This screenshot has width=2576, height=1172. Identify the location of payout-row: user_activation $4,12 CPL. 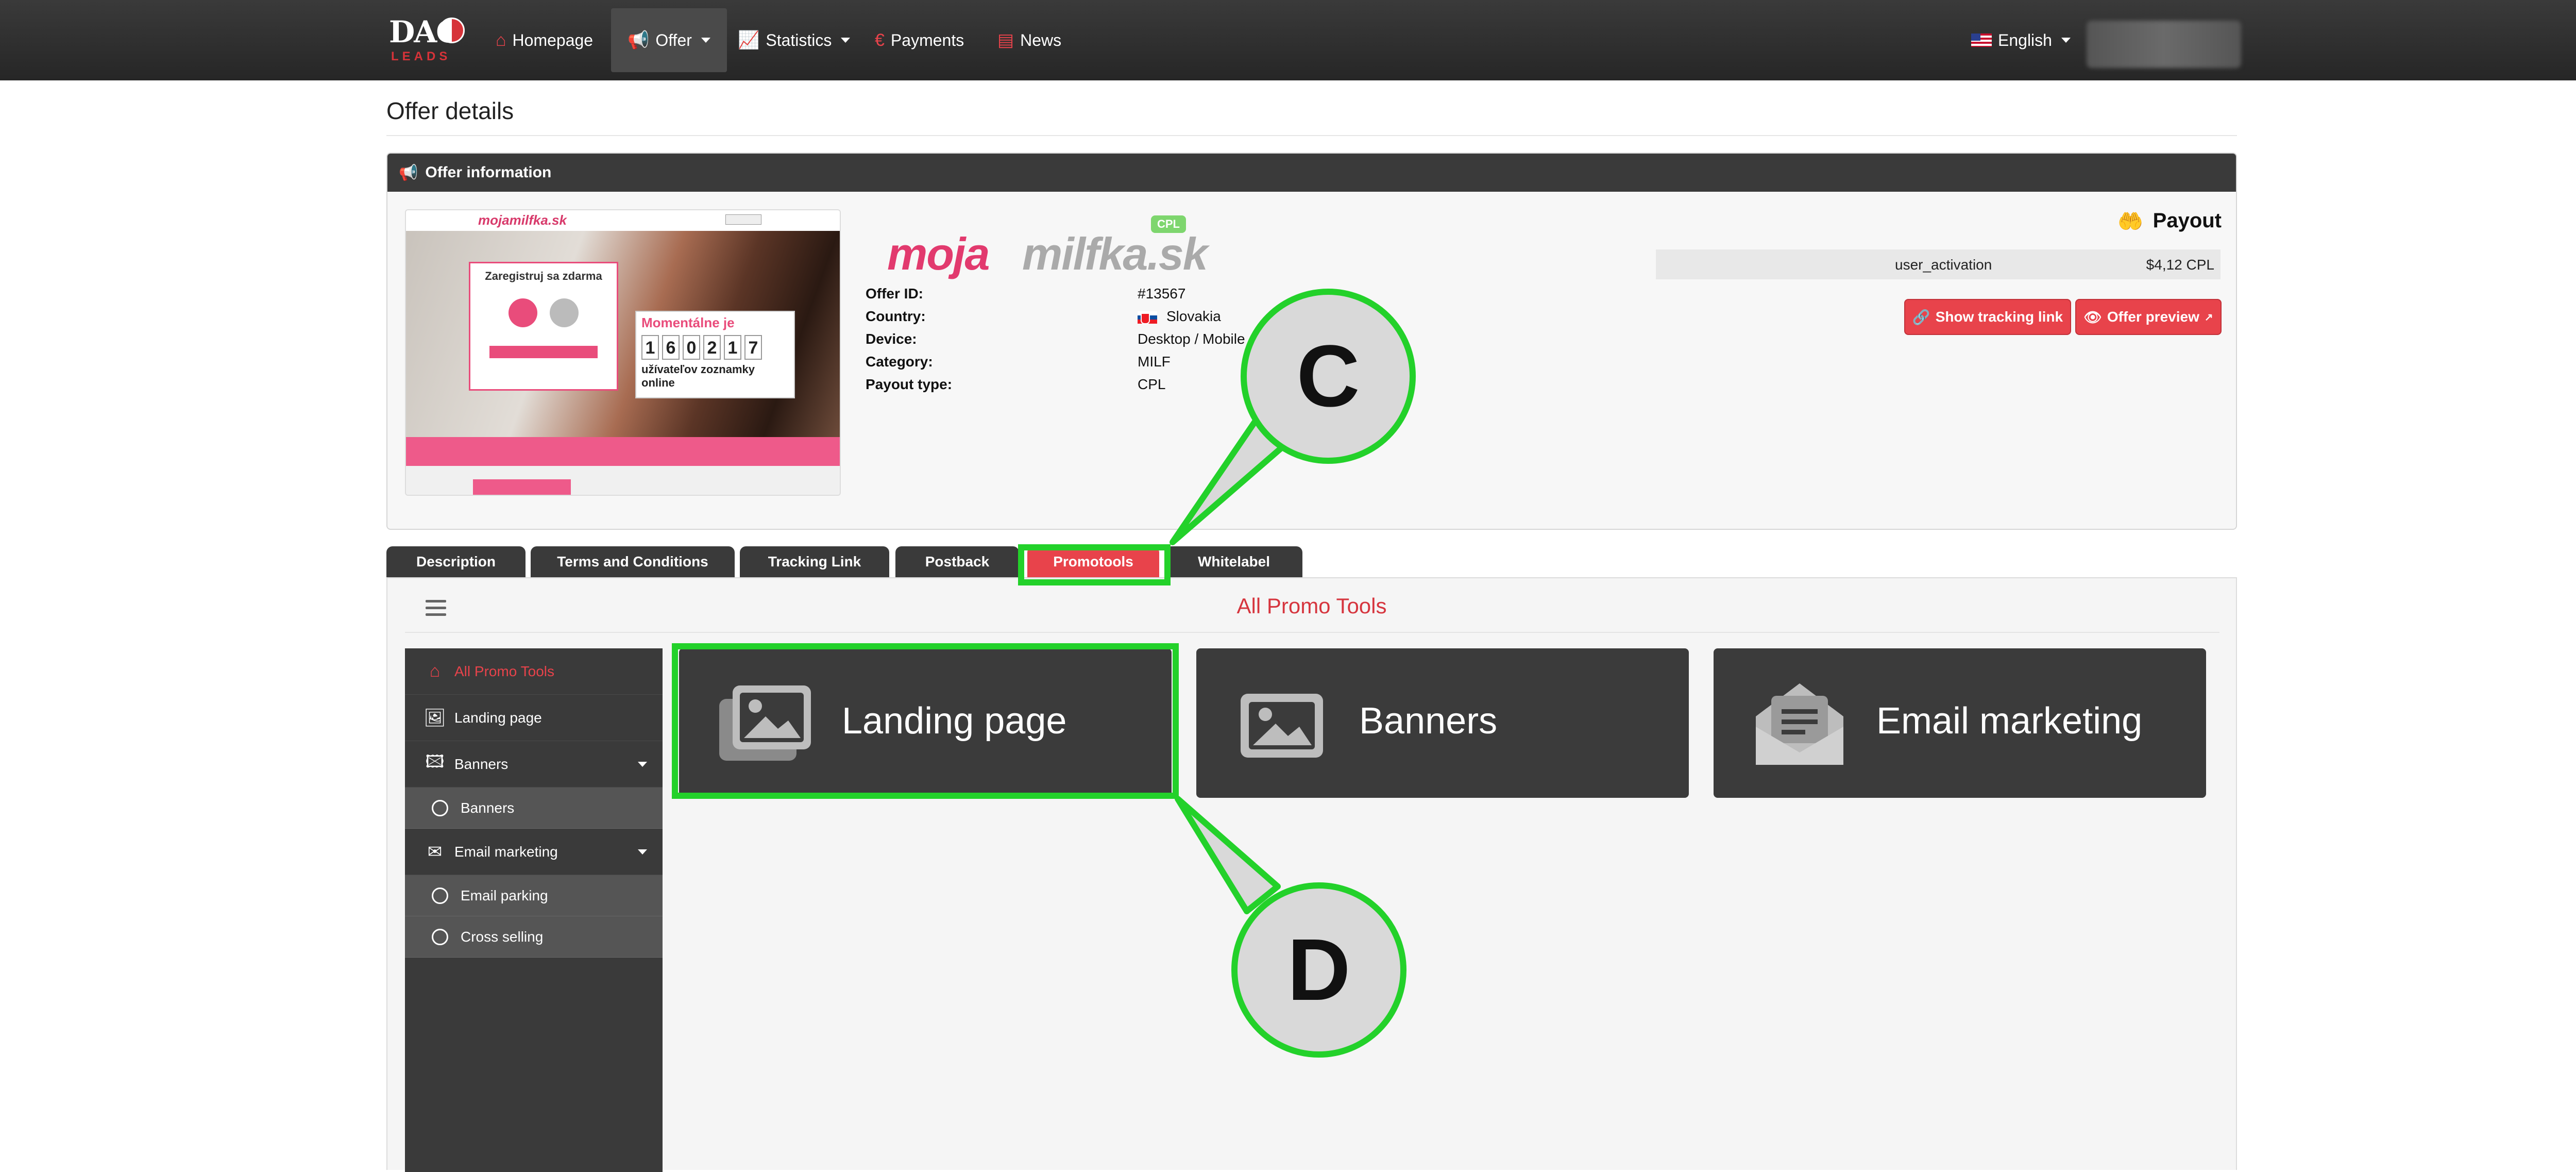
(1938, 264).